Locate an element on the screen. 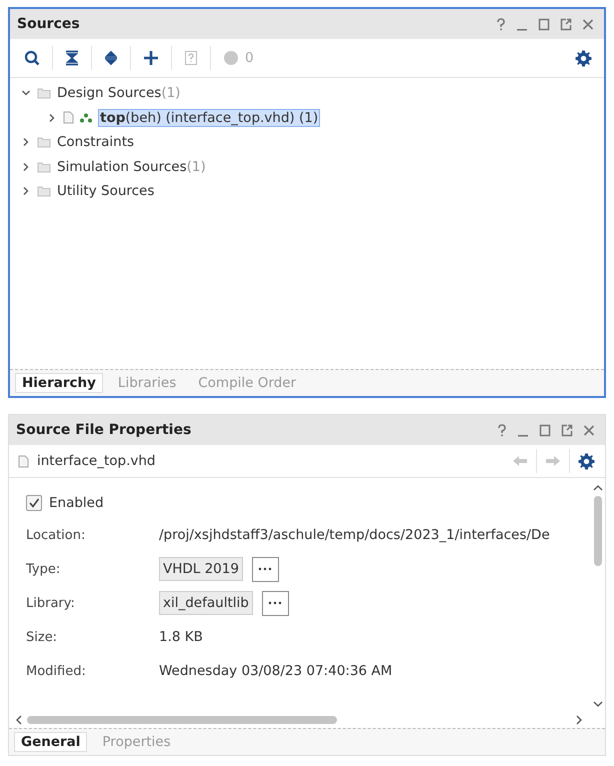 Image resolution: width=614 pixels, height=766 pixels. scroll-right-icon is located at coordinates (579, 720).